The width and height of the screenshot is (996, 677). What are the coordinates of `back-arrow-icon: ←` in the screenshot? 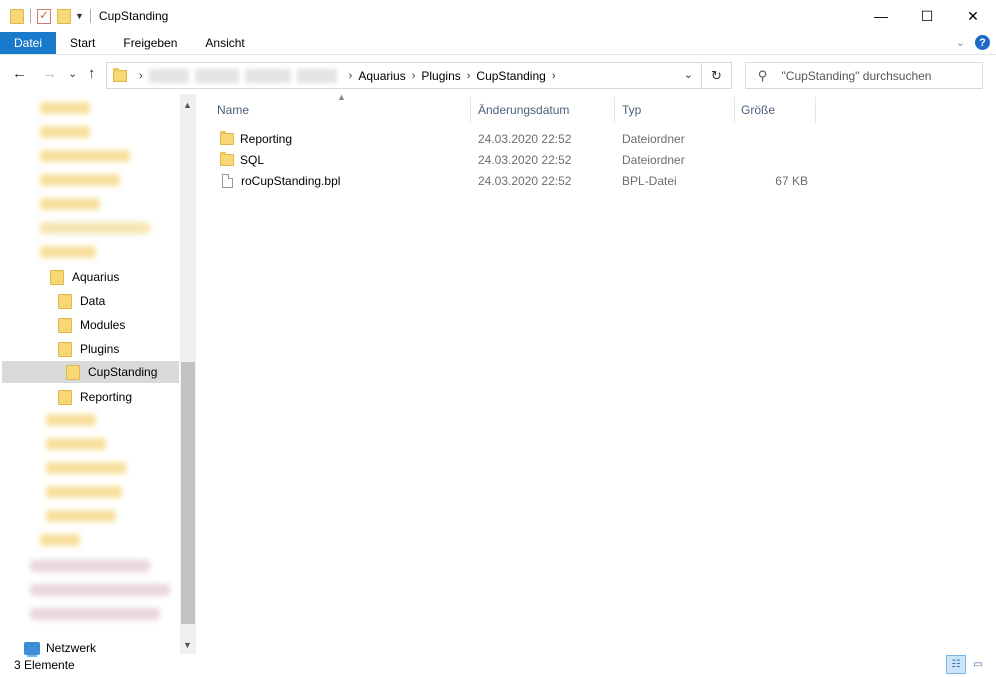 It's located at (19, 73).